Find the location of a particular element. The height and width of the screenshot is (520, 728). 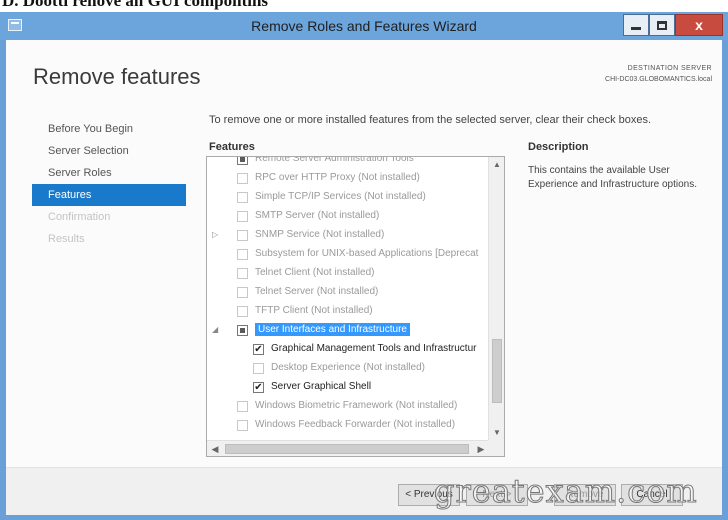

feature-label: Desktop Experience (Not installed) is located at coordinates (348, 367).